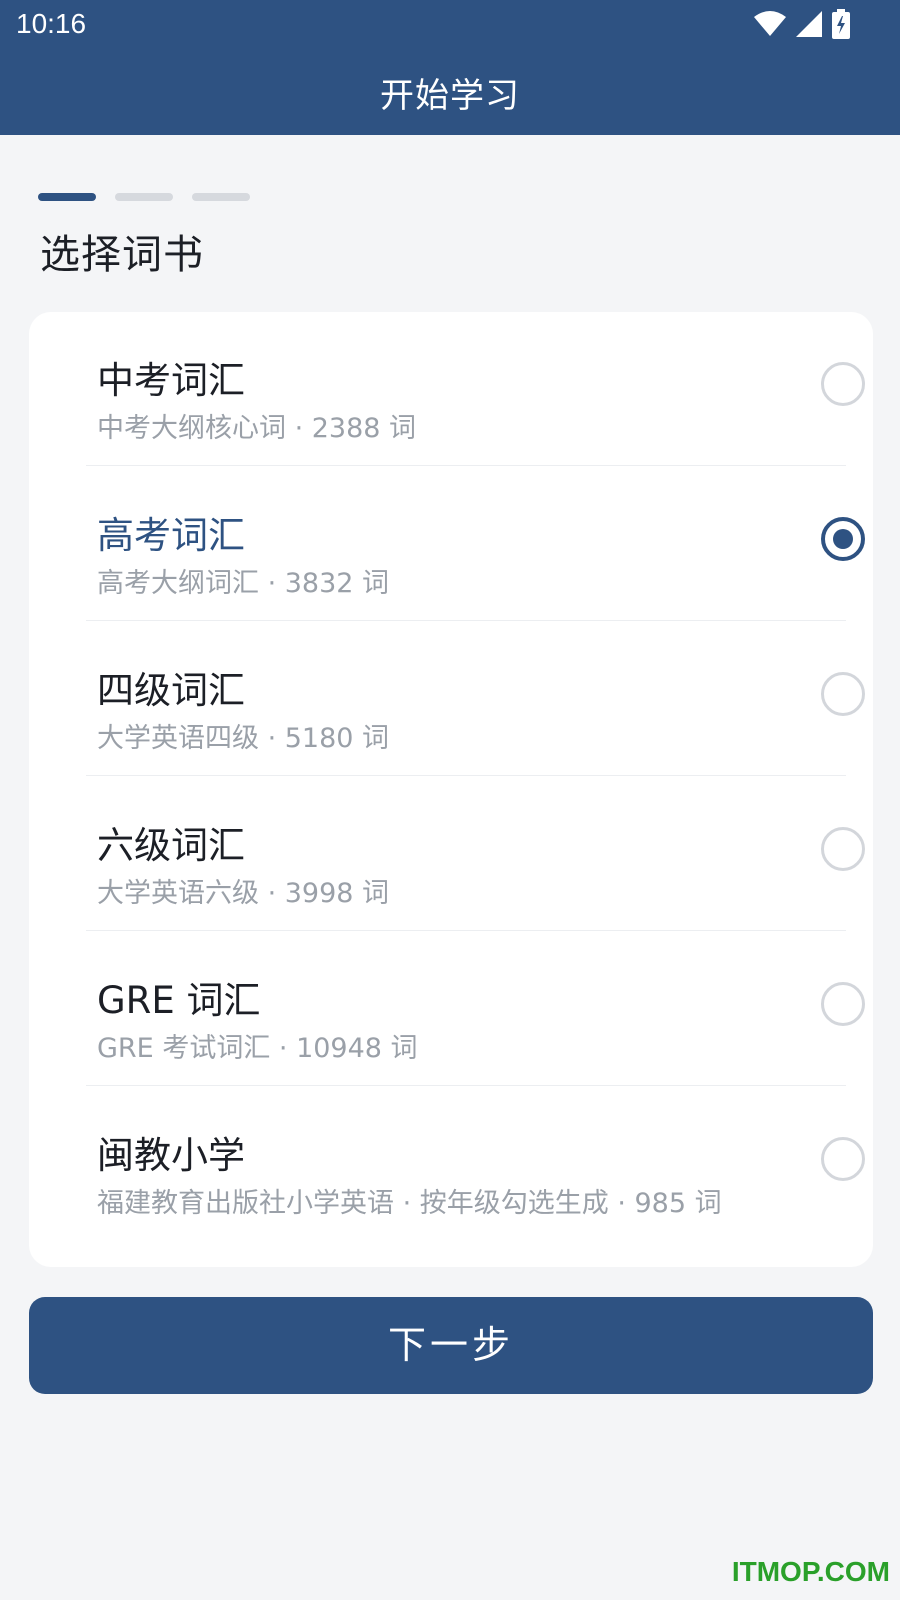  What do you see at coordinates (466, 1164) in the screenshot?
I see `wordbook-option-minjiao: 闽教小学 福建教育出版社小学英语 · 按年级勾选生成 · 985 词` at bounding box center [466, 1164].